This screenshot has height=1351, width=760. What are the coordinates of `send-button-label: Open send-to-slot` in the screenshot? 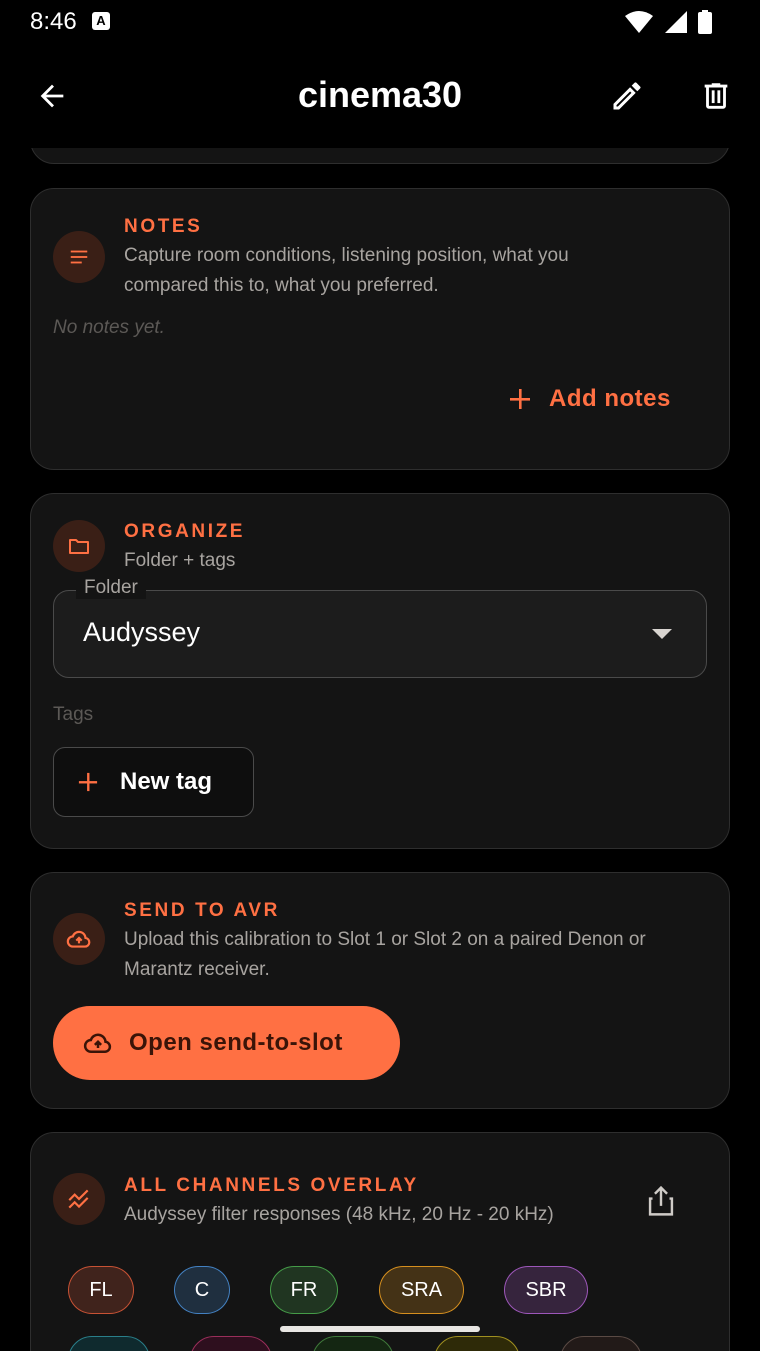 It's located at (236, 1042).